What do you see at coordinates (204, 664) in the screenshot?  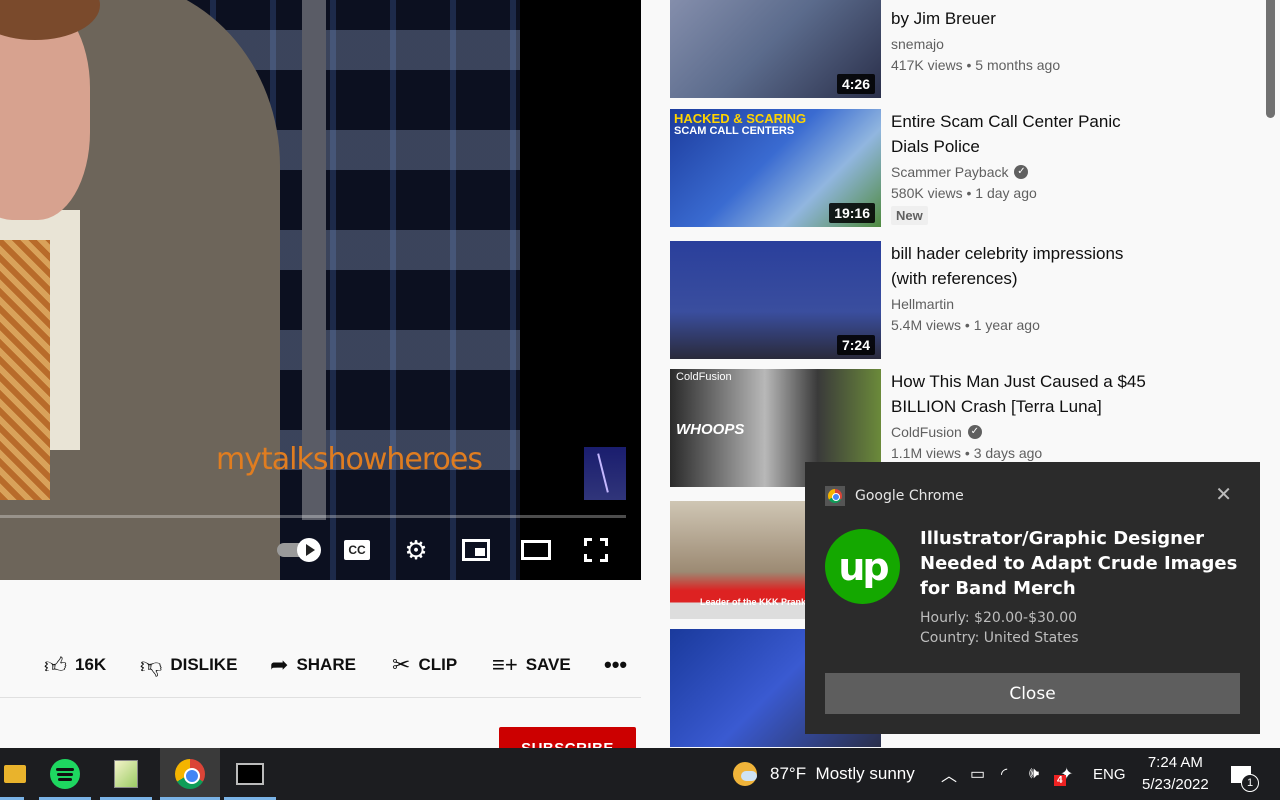 I see `dislike-label: DISLIKE` at bounding box center [204, 664].